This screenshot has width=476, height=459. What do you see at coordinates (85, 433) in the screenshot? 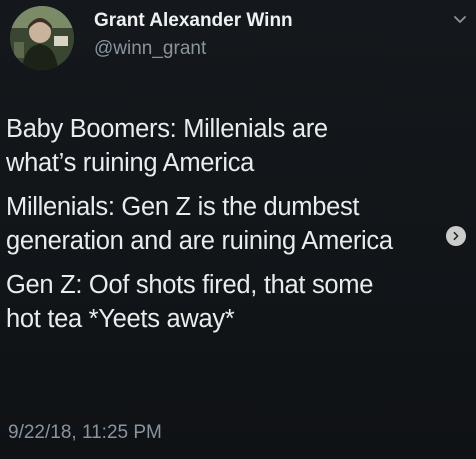
I see `tweet-timestamp: 9/22/18, 11:25 PM` at bounding box center [85, 433].